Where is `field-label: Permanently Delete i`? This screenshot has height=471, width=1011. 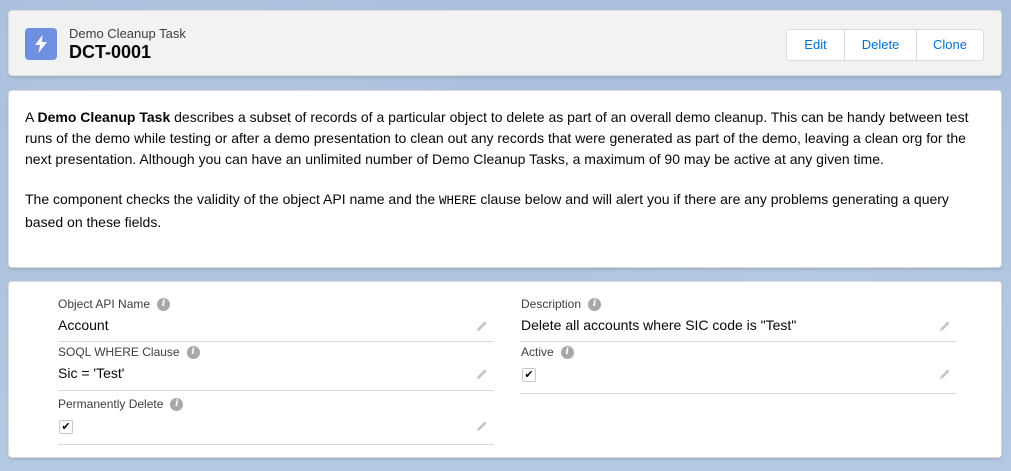
field-label: Permanently Delete i is located at coordinates (121, 404).